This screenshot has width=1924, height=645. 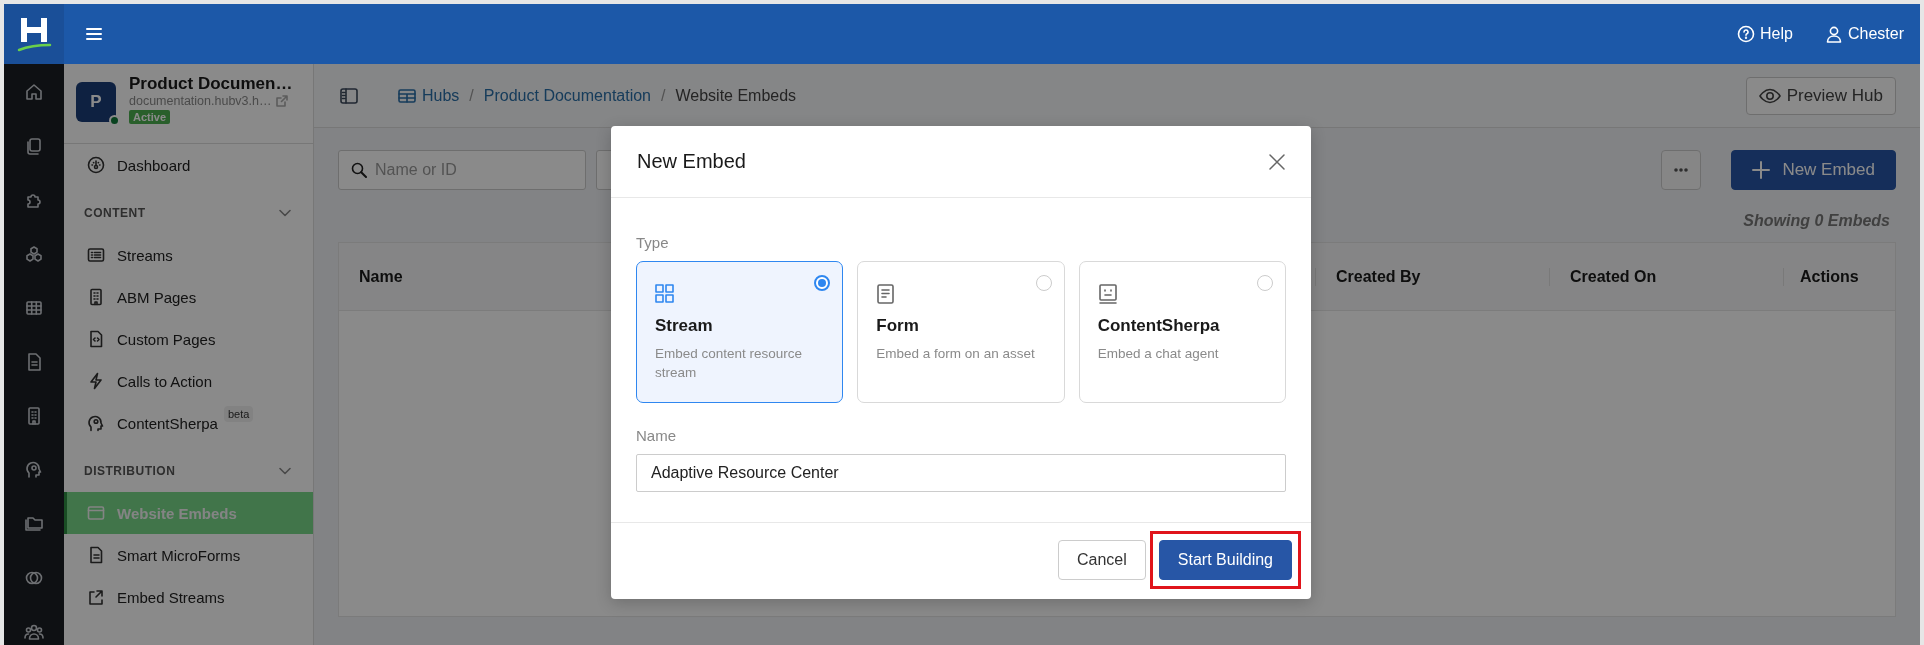 I want to click on option-description: Embed a form on an asset, so click(x=956, y=354).